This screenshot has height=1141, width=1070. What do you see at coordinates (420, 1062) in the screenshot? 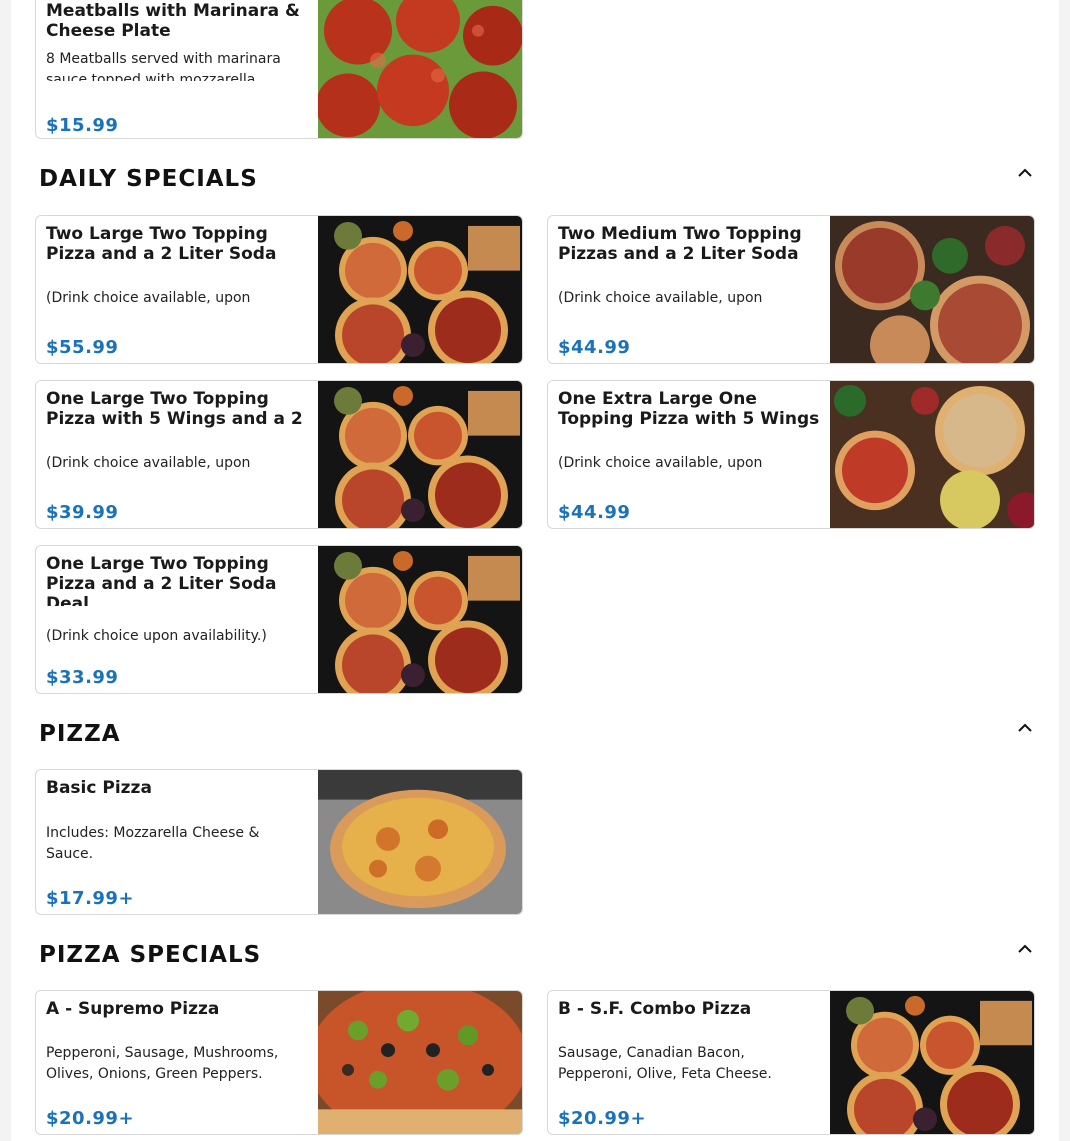
I see `supremo-pizza-image` at bounding box center [420, 1062].